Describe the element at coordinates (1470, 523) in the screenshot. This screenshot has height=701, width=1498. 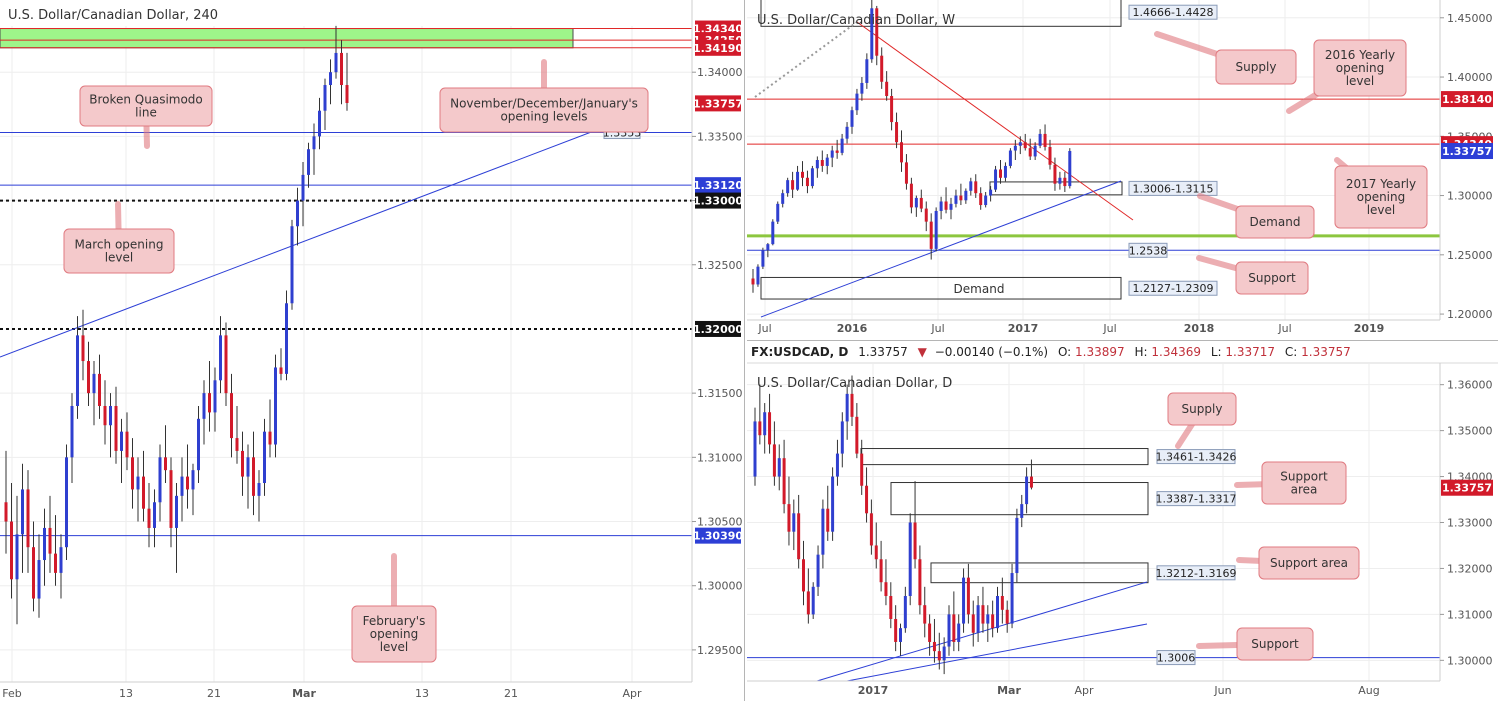
I see `price-tick-label: 1.33000` at that location.